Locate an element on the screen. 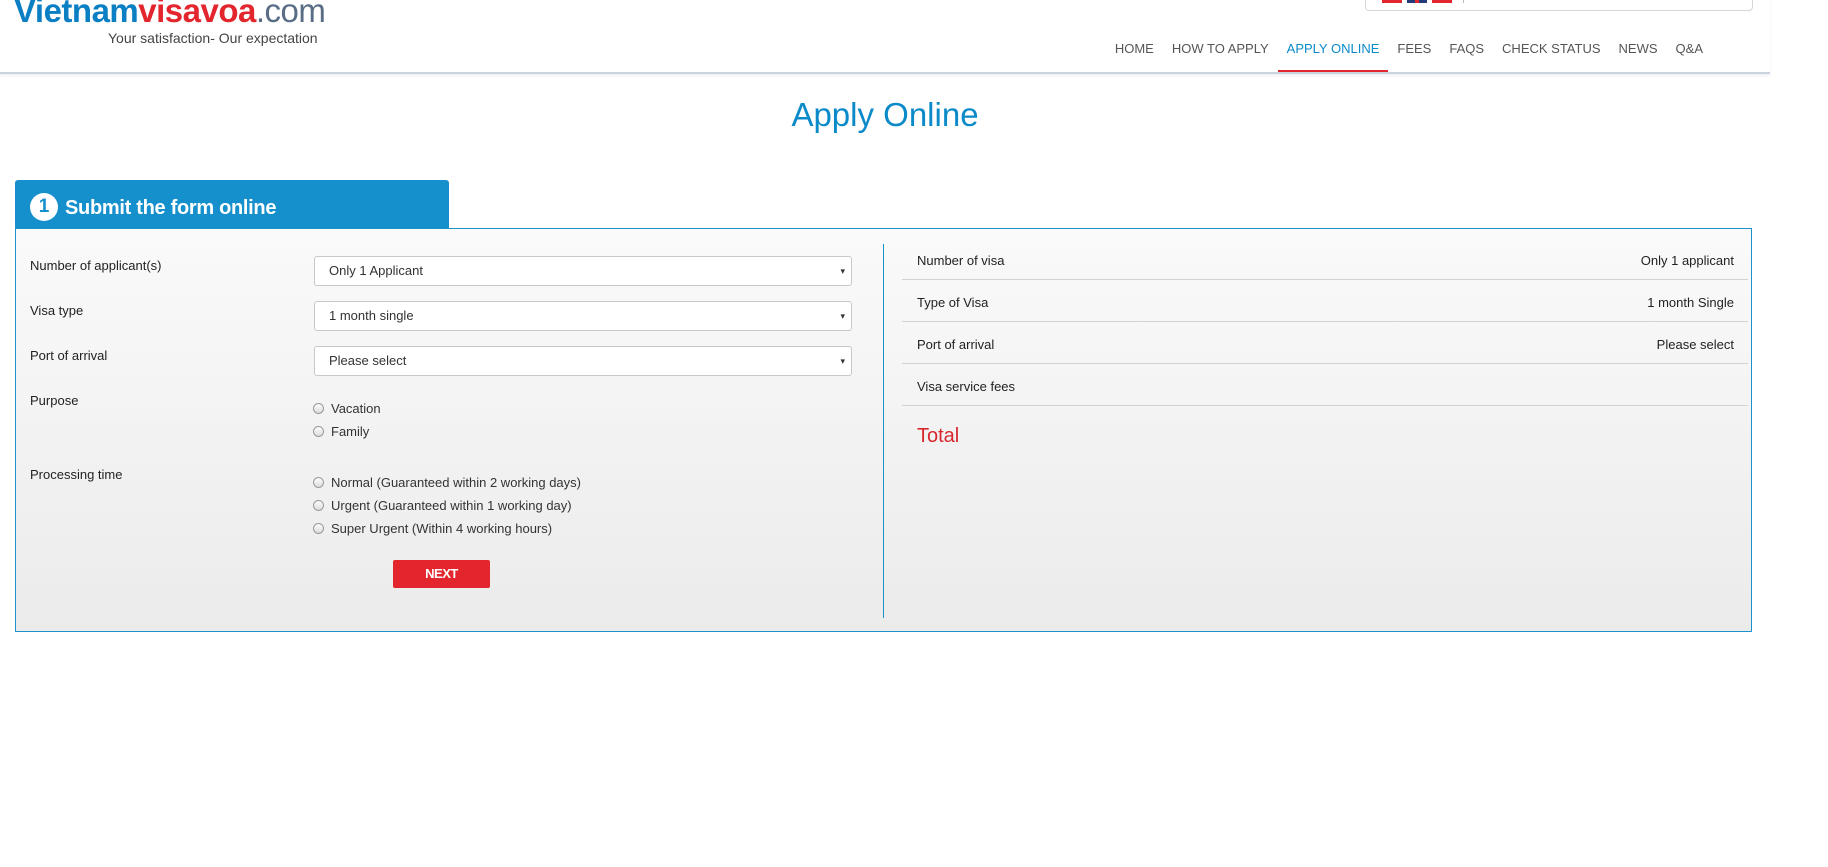 The height and width of the screenshot is (867, 1828). nav-home: HOME is located at coordinates (1134, 49).